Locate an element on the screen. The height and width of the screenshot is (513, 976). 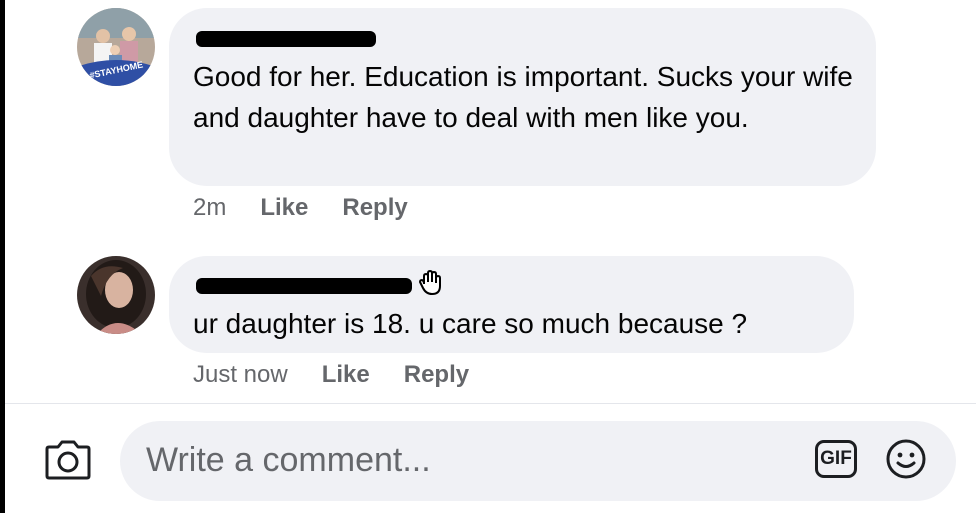
comment-timestamp: Just now is located at coordinates (240, 374).